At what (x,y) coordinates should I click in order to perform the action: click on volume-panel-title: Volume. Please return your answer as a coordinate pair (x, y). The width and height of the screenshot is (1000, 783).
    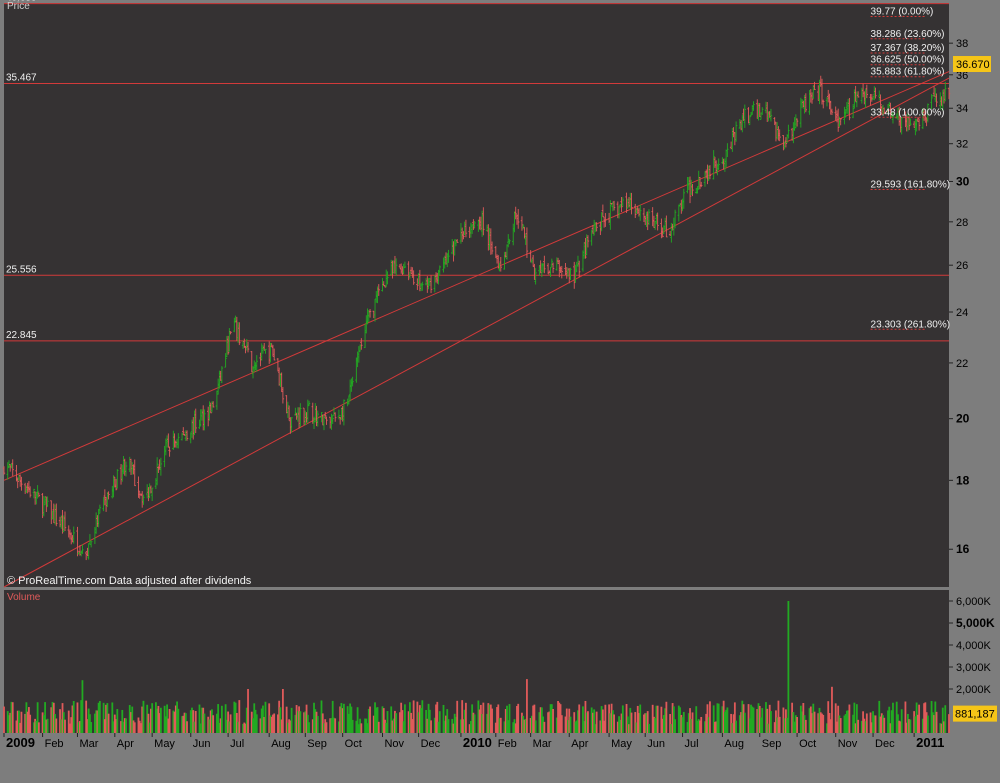
    Looking at the image, I should click on (24, 597).